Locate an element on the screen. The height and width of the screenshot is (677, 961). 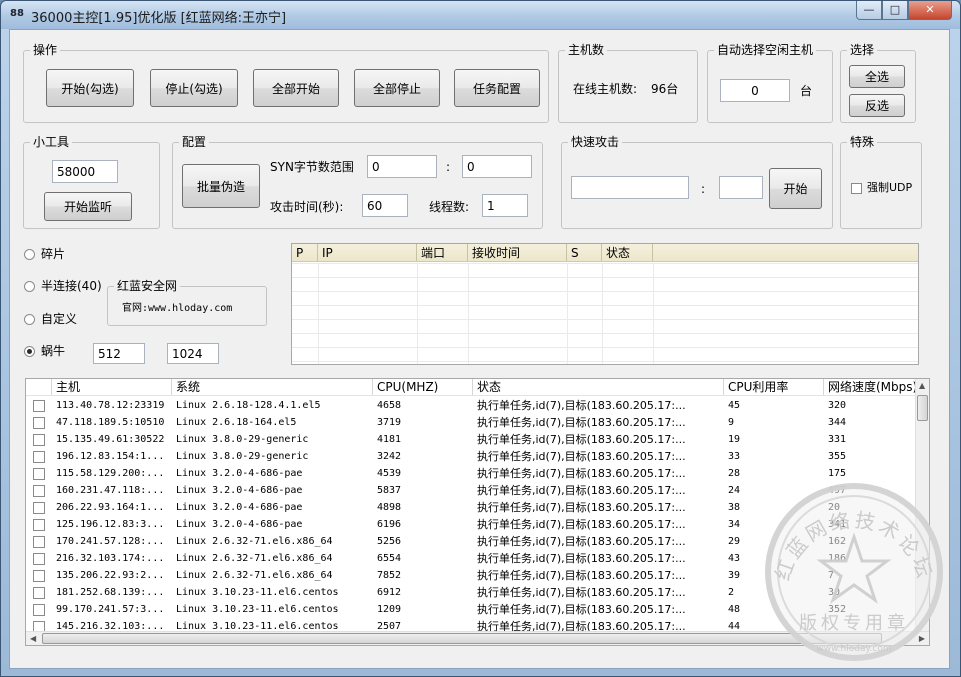
force-udp-checkbox is located at coordinates (856, 188).